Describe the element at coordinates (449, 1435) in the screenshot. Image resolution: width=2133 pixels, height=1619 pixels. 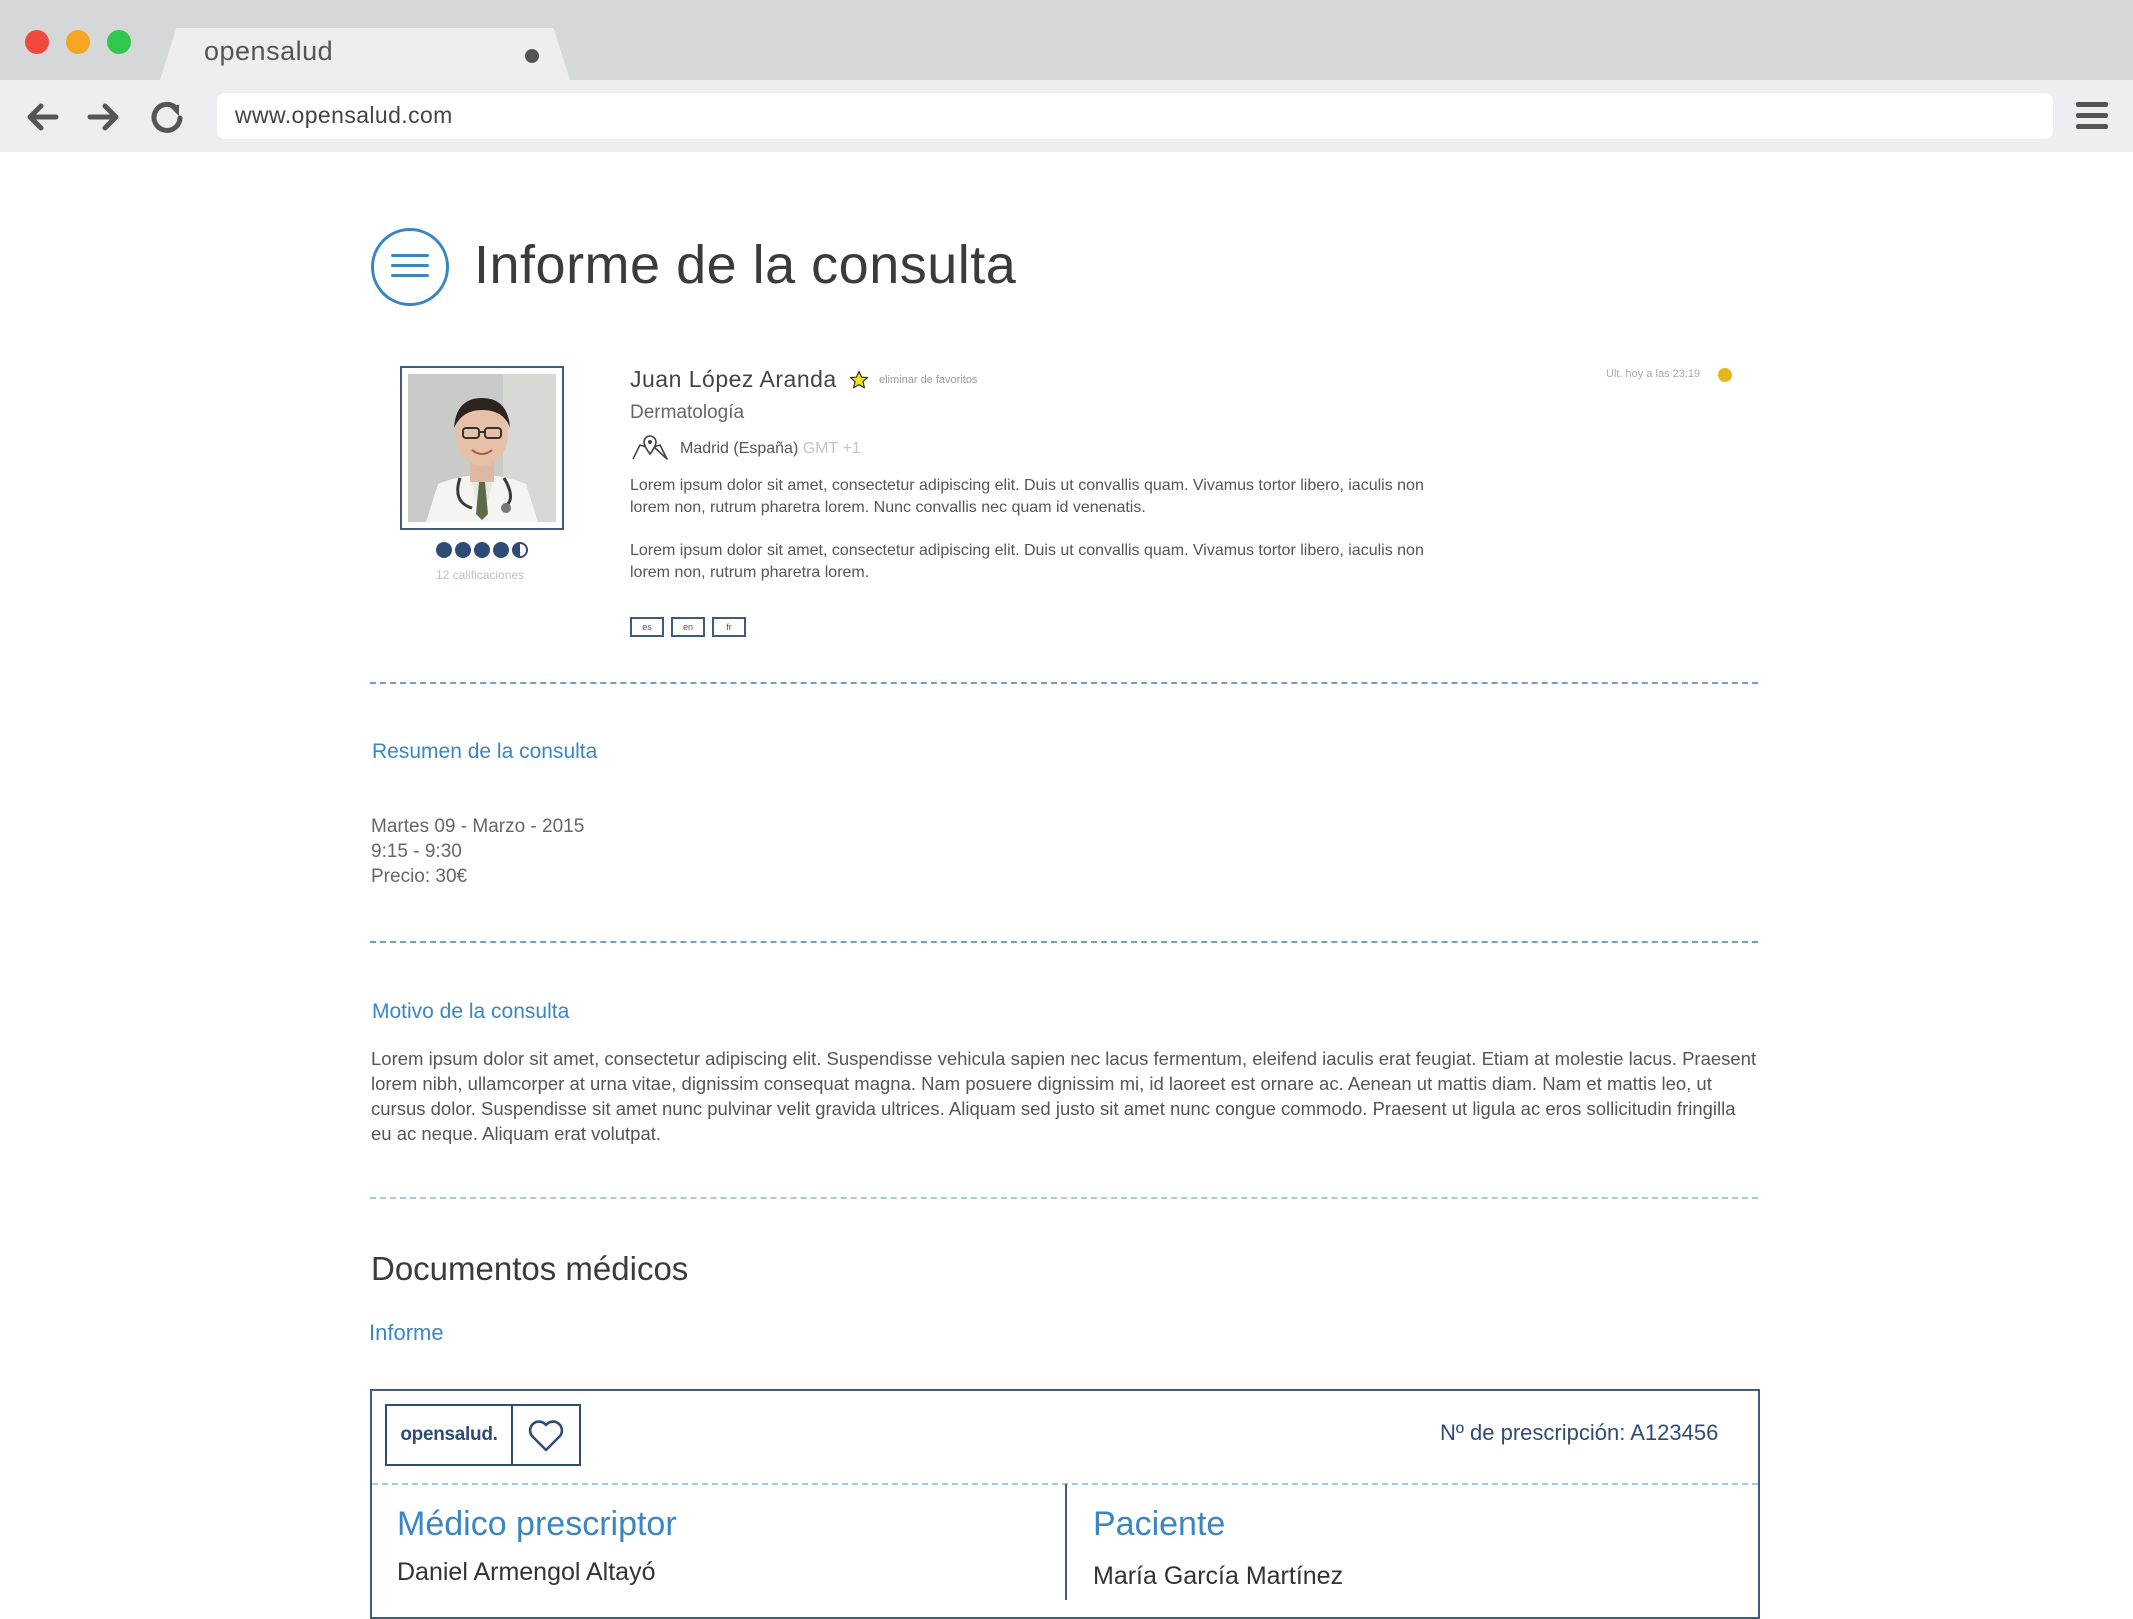
I see `opensalud-logo: opensalud.` at that location.